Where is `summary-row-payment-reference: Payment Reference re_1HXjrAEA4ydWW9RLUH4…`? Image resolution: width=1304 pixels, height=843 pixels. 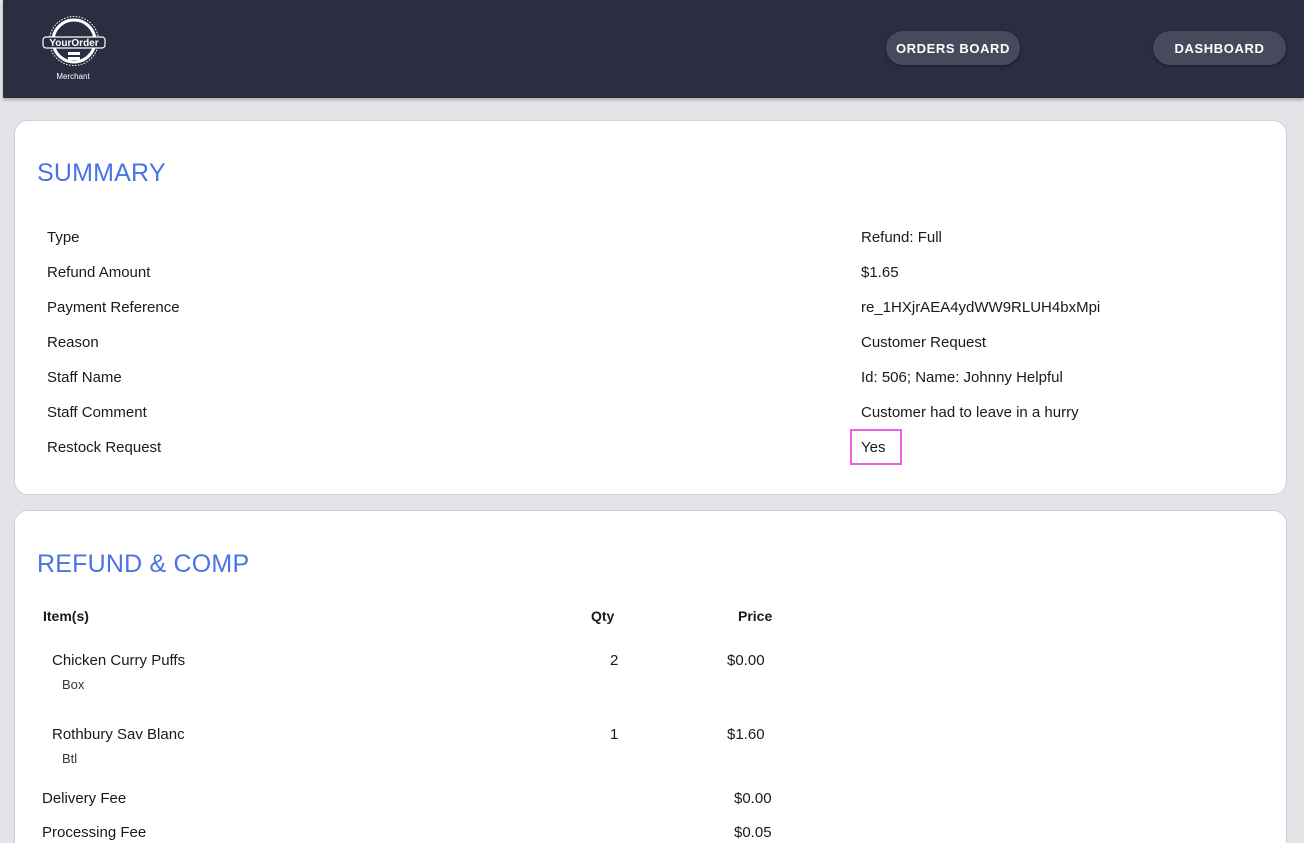
summary-row-payment-reference: Payment Reference re_1HXjrAEA4ydWW9RLUH4… is located at coordinates (650, 311).